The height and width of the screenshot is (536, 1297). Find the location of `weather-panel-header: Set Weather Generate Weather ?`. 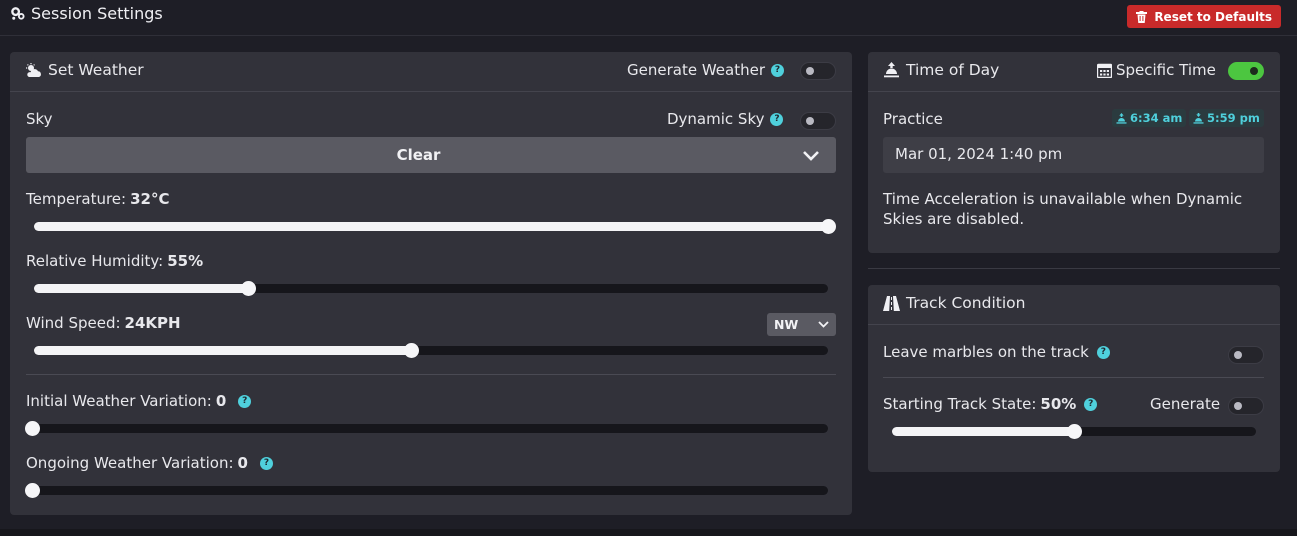

weather-panel-header: Set Weather Generate Weather ? is located at coordinates (431, 72).